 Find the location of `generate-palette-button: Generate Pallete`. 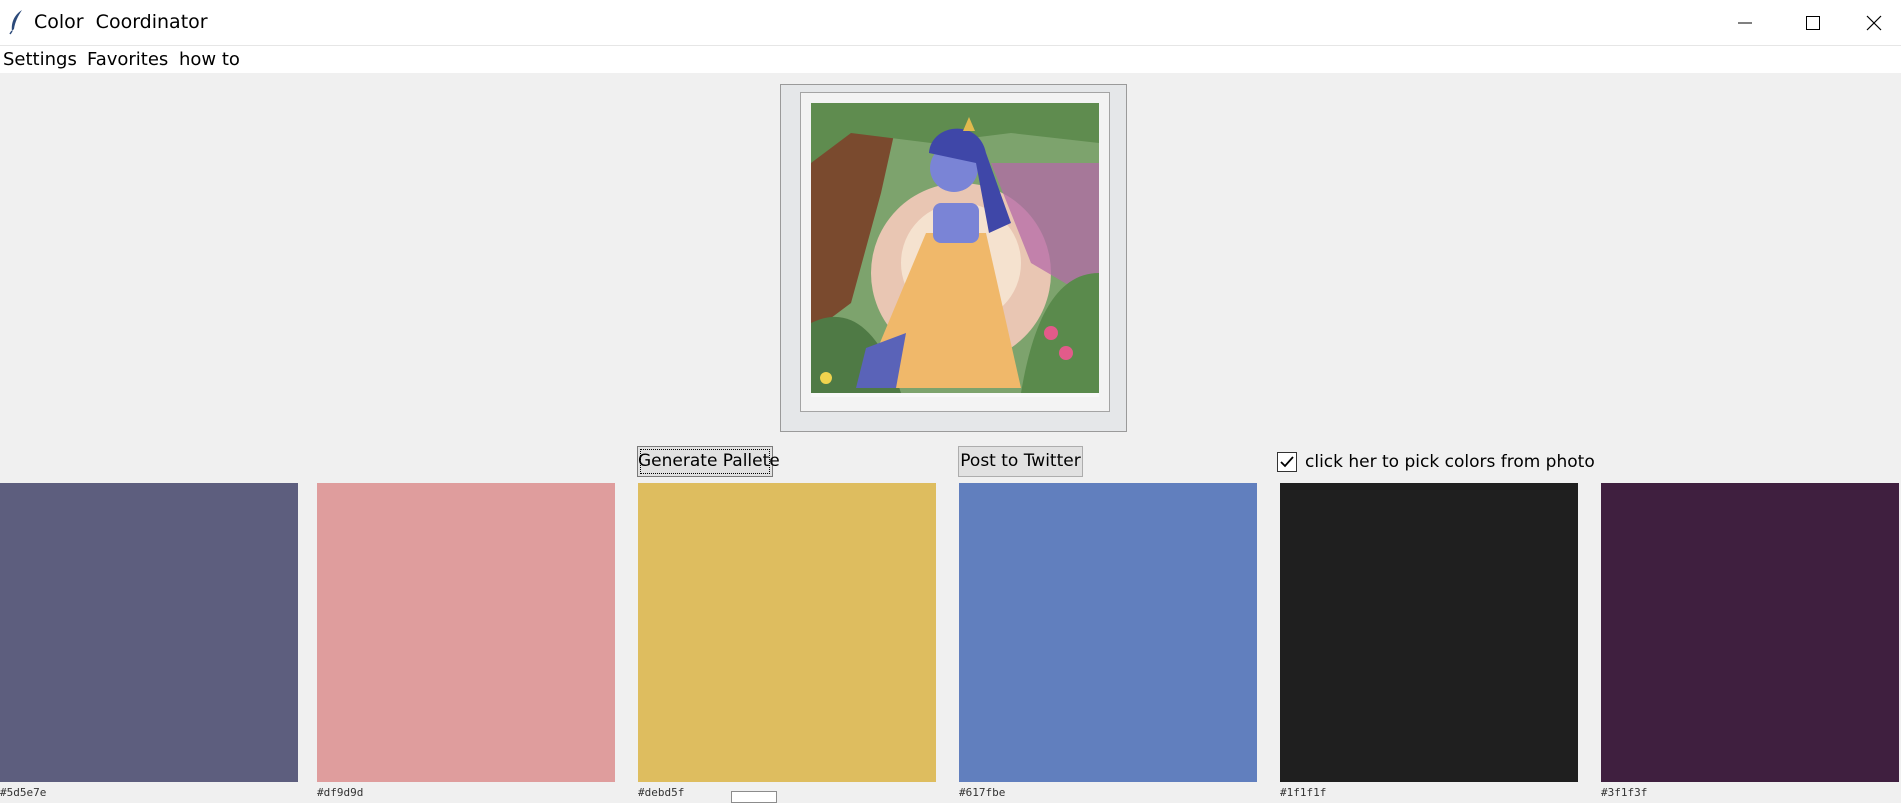

generate-palette-button: Generate Pallete is located at coordinates (708, 461).